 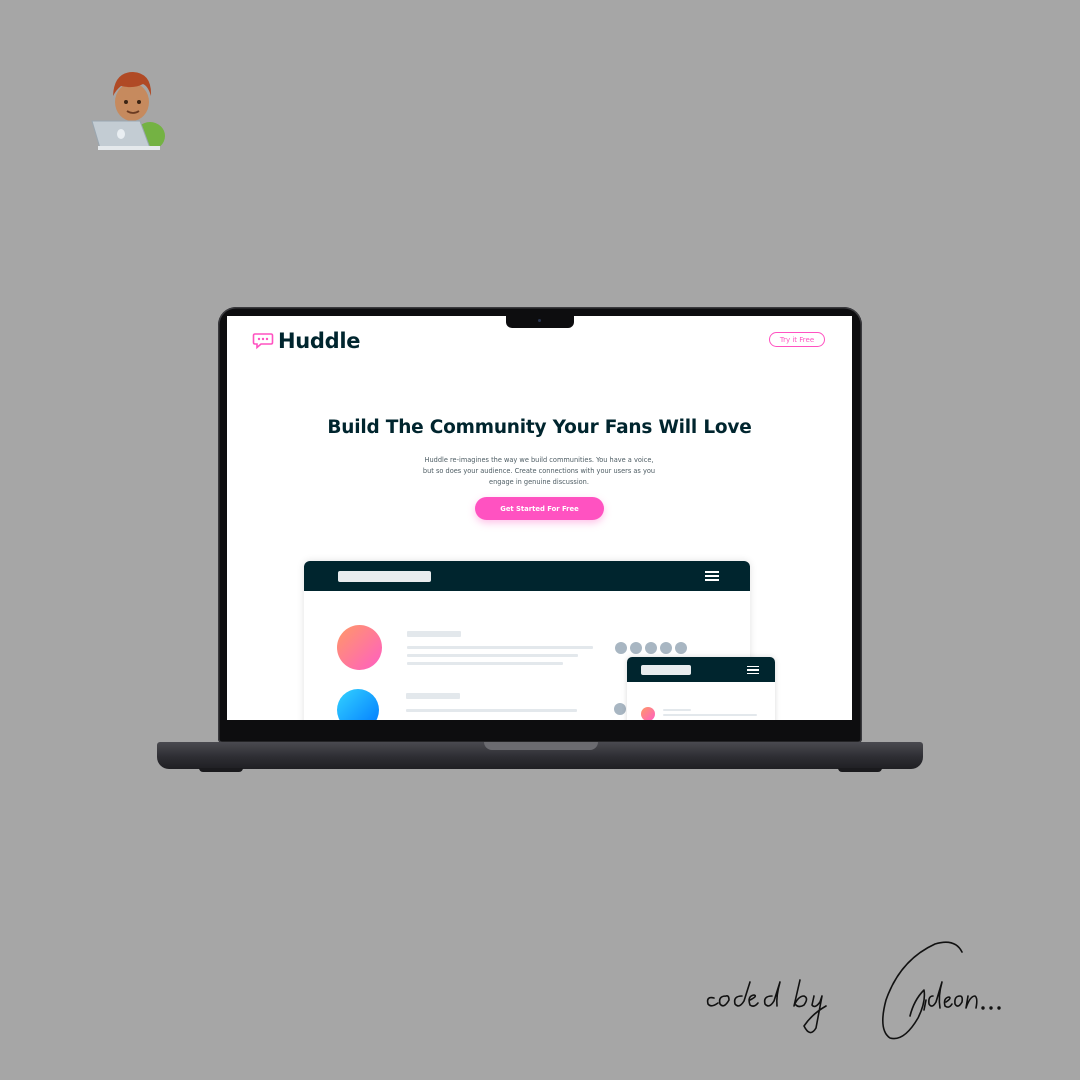 I want to click on laptop-notch, so click(x=540, y=322).